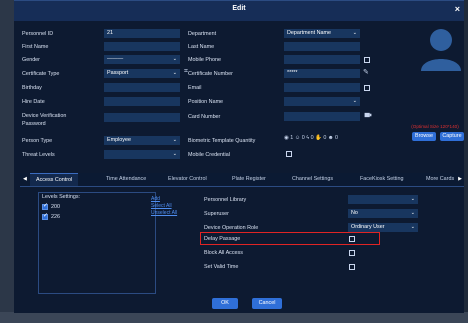 The width and height of the screenshot is (468, 323). Describe the element at coordinates (239, 8) in the screenshot. I see `dialog-title: Edit` at that location.